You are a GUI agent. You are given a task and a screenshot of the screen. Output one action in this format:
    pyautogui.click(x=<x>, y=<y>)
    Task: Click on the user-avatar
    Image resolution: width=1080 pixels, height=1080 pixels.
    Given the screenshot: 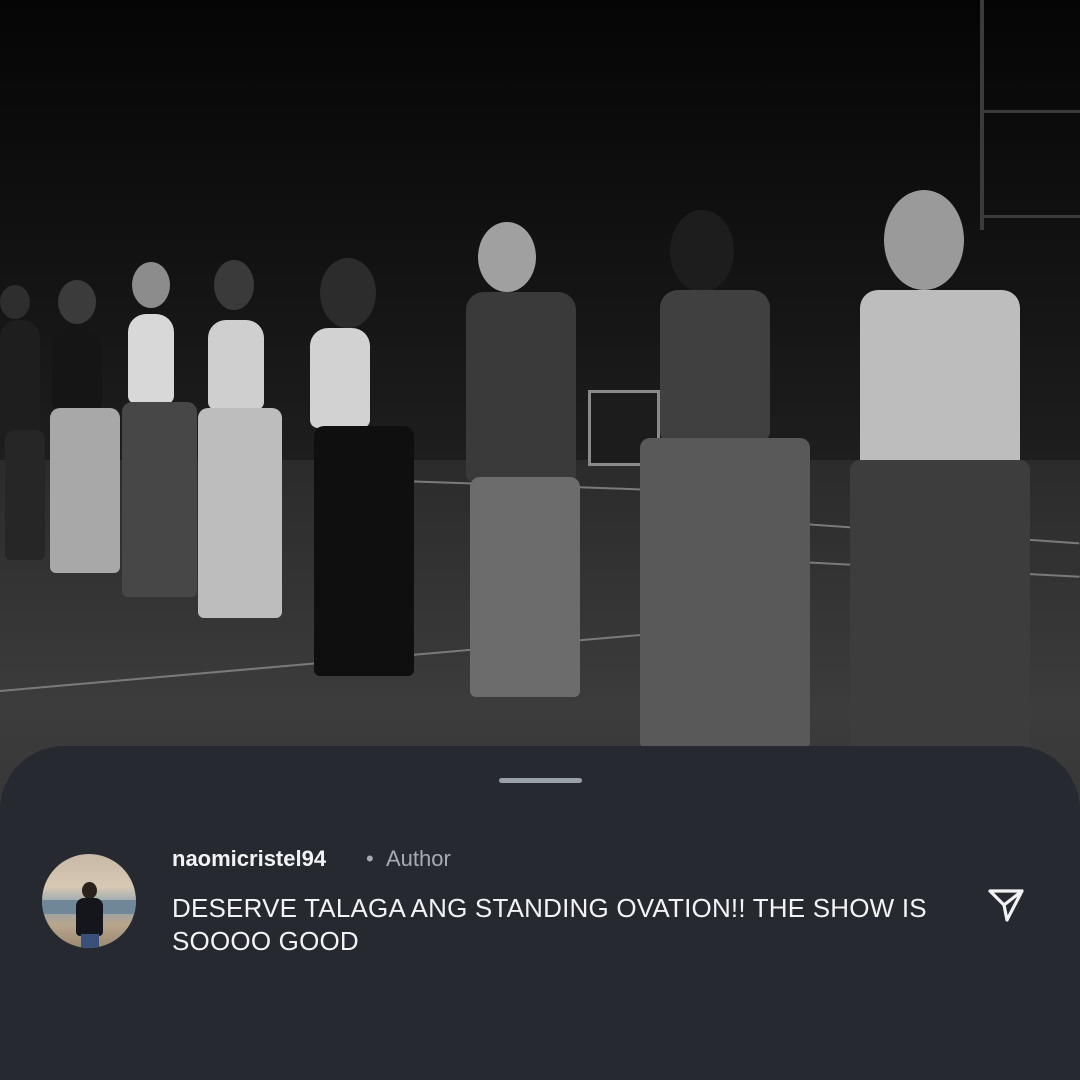 What is the action you would take?
    pyautogui.click(x=89, y=901)
    